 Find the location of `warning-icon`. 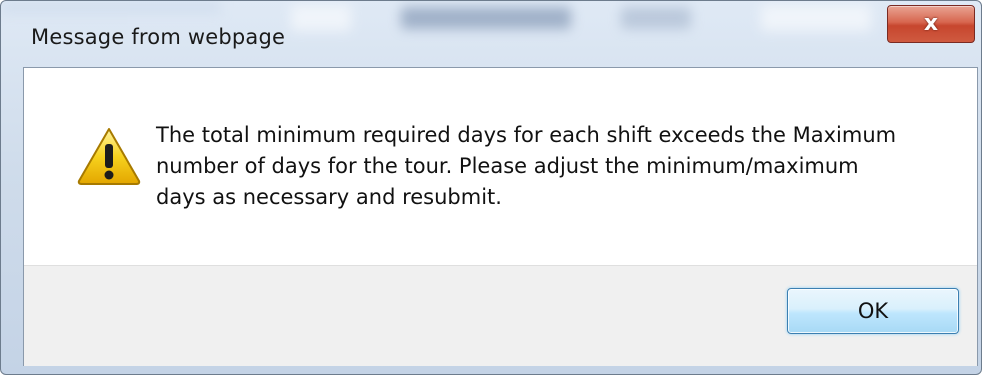

warning-icon is located at coordinates (109, 156).